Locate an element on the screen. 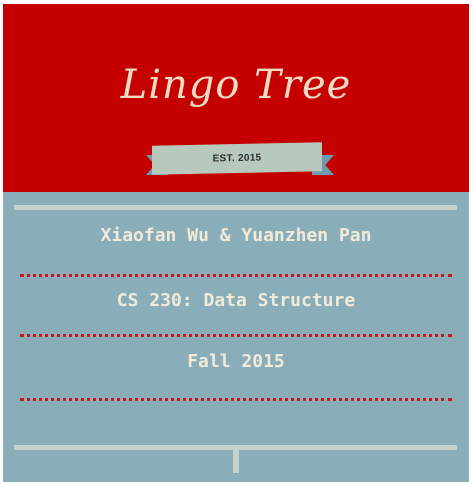 The image size is (472, 485). center-post is located at coordinates (236, 459).